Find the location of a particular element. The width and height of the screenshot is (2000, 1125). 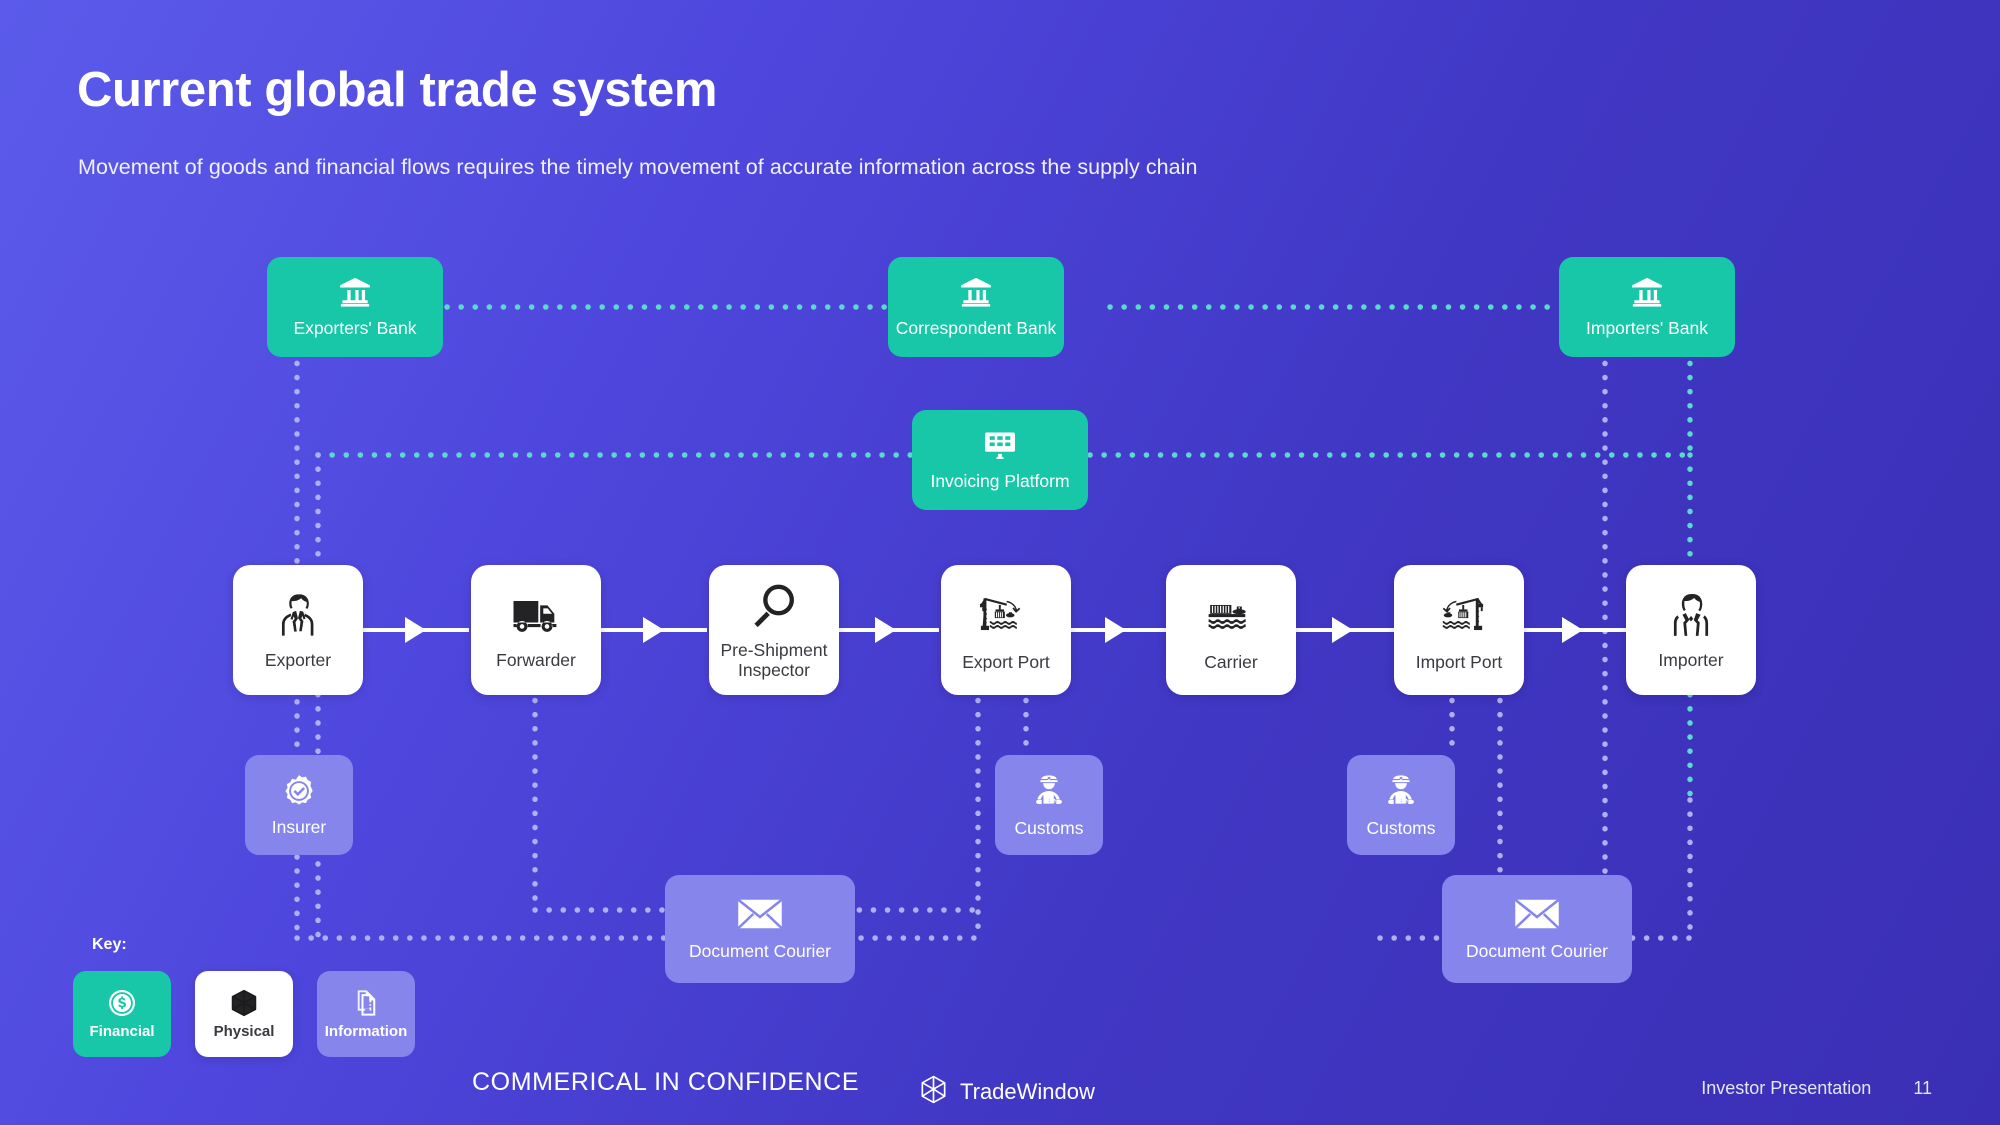

brand-lockup: TradeWindow is located at coordinates (1007, 1092).